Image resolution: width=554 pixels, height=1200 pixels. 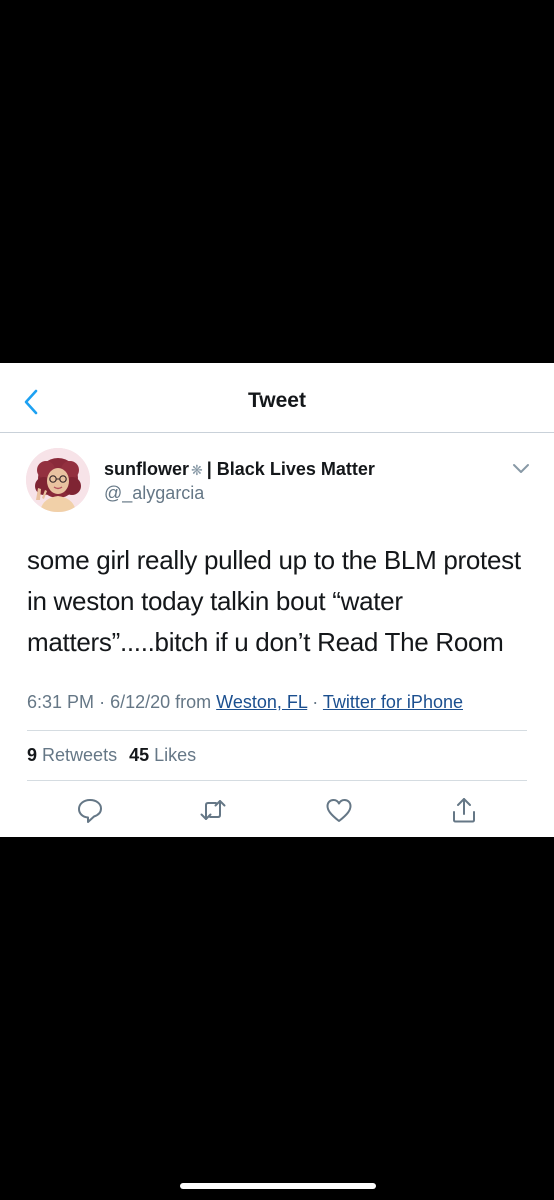 I want to click on tweet-time: 6:31 PM, so click(x=61, y=702).